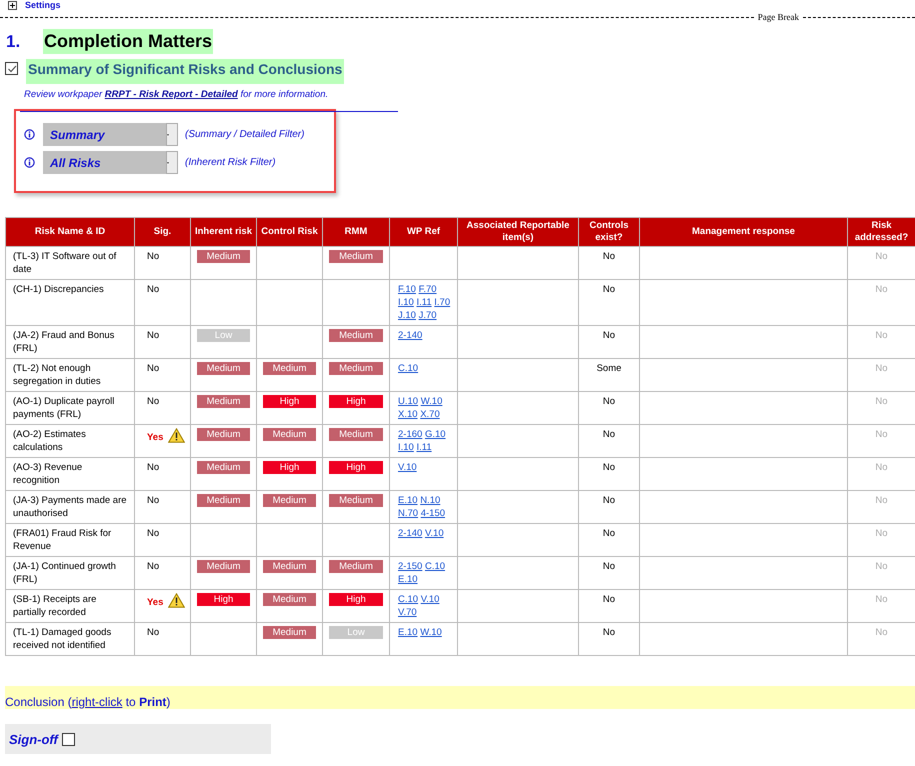 This screenshot has width=915, height=766. What do you see at coordinates (433, 513) in the screenshot?
I see `wp-ref-link: 4-150` at bounding box center [433, 513].